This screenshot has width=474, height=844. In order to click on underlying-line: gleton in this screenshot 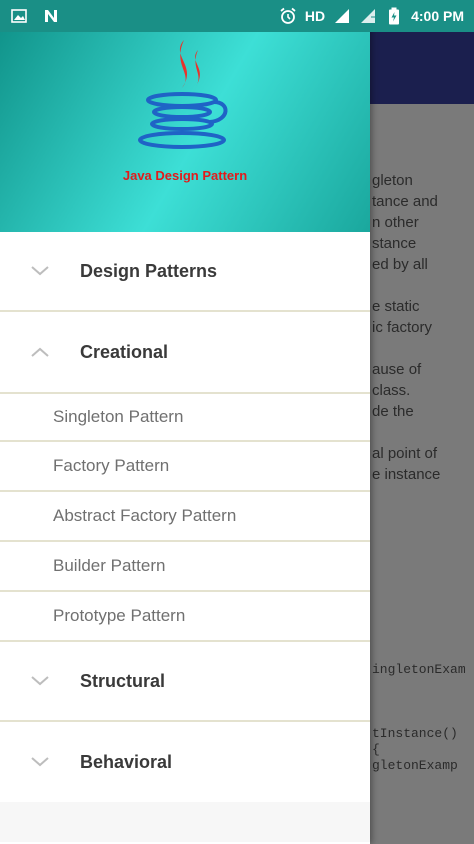, I will do `click(392, 180)`.